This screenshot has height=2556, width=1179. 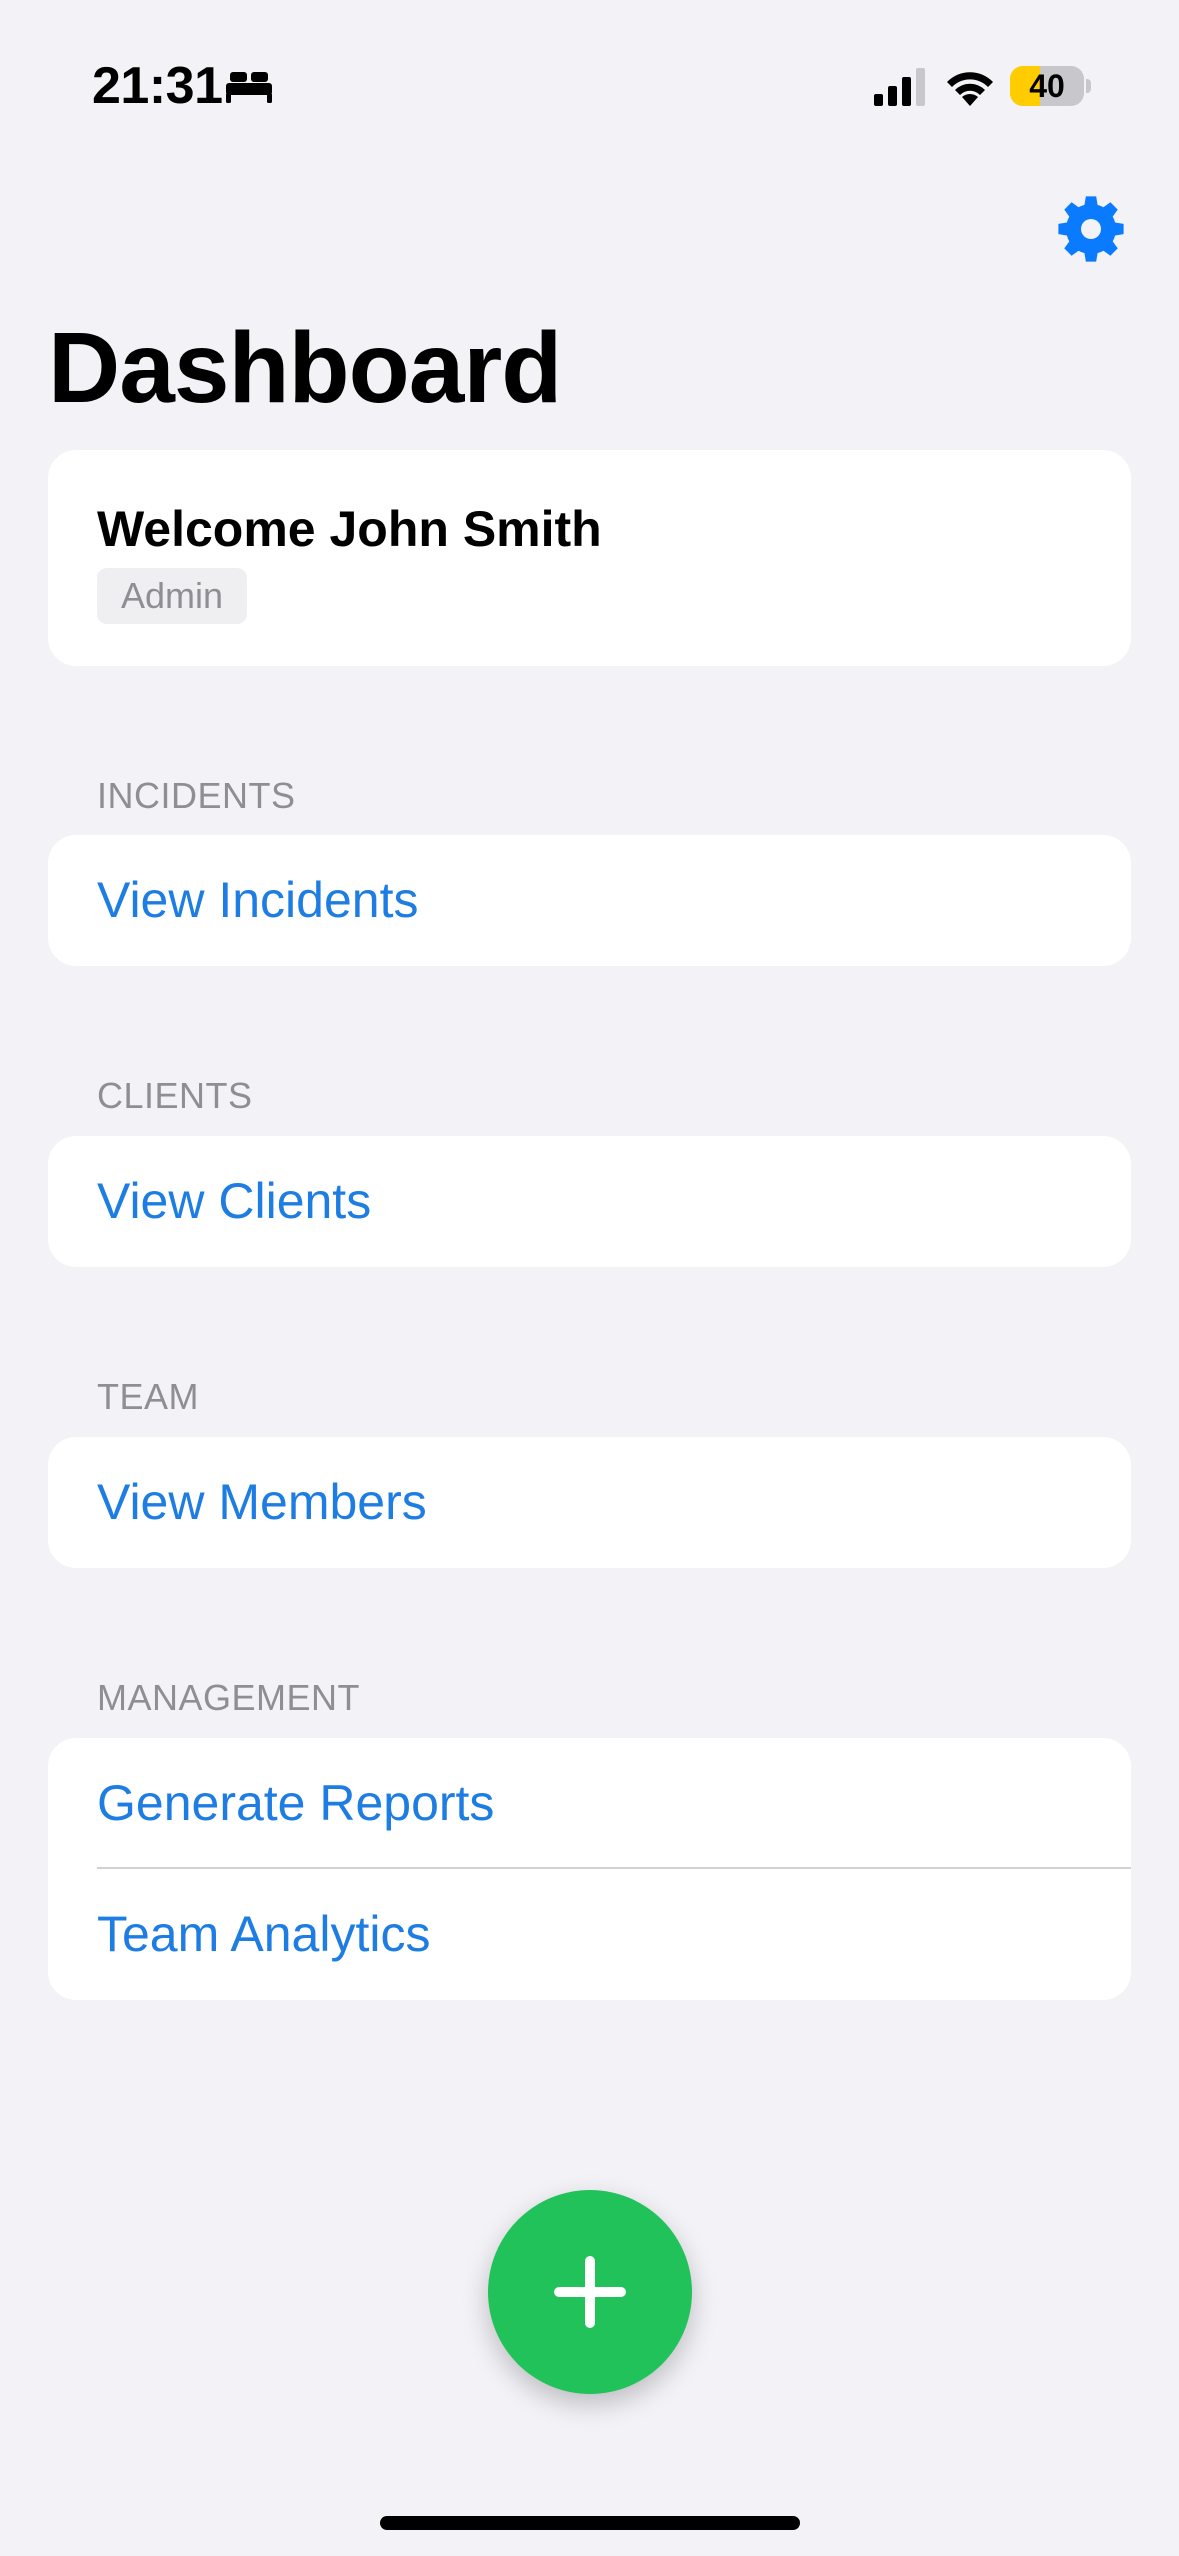 What do you see at coordinates (970, 89) in the screenshot?
I see `wifi-icon` at bounding box center [970, 89].